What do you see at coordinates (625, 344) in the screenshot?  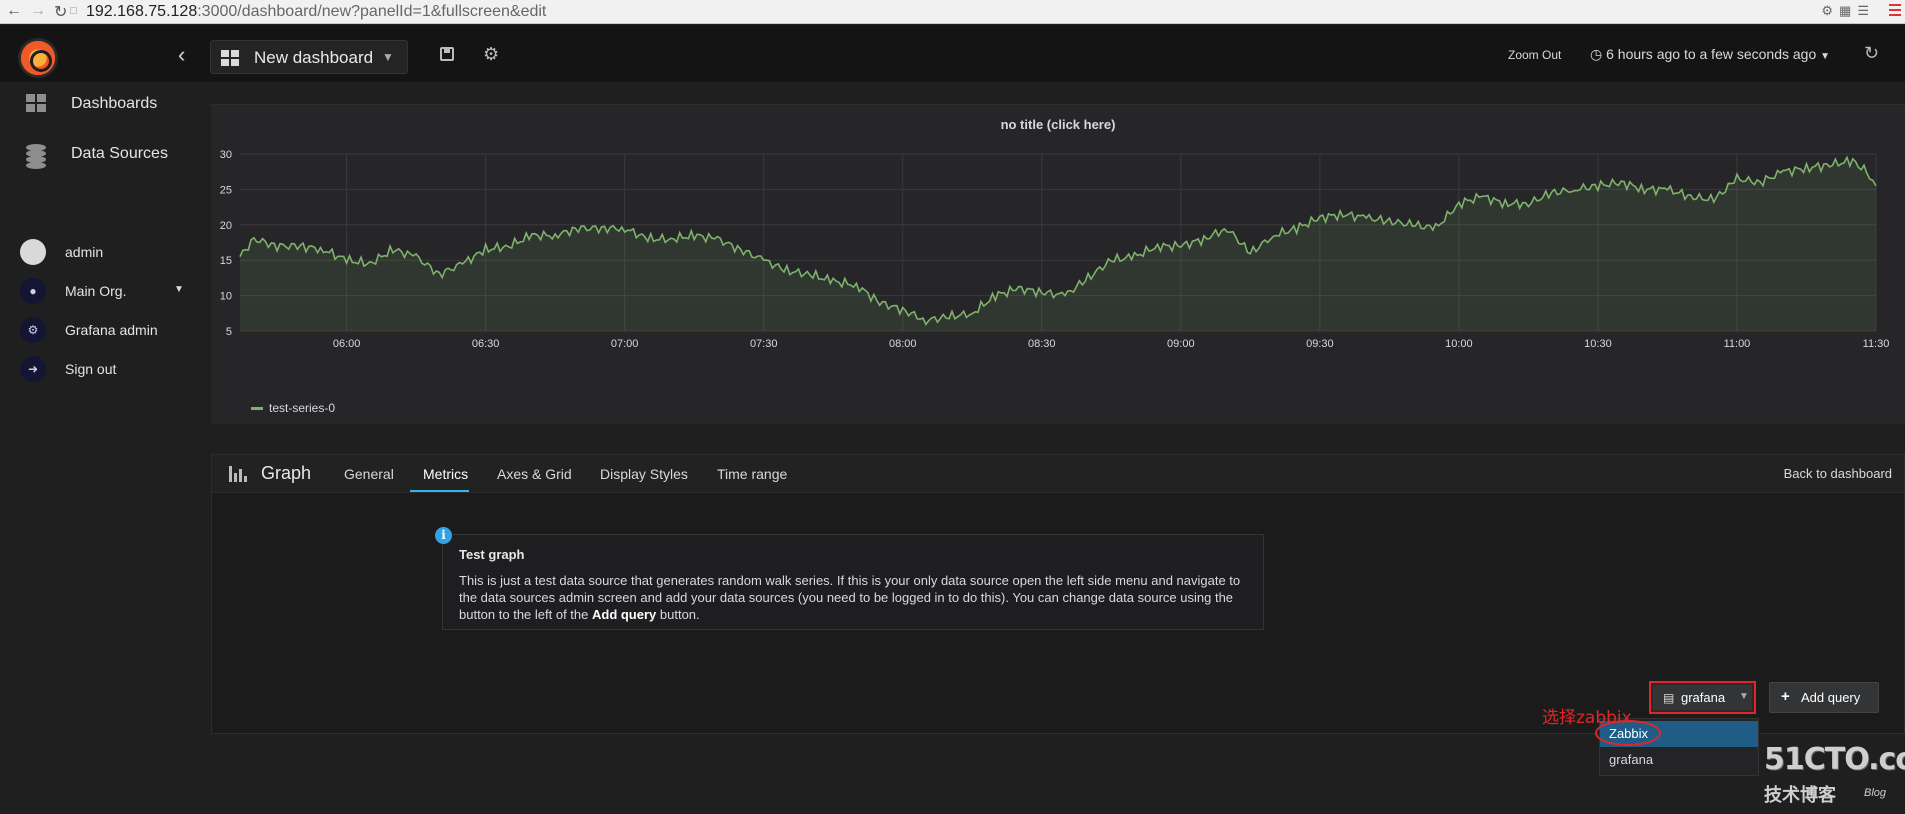 I see `x-tick-label: 07:00` at bounding box center [625, 344].